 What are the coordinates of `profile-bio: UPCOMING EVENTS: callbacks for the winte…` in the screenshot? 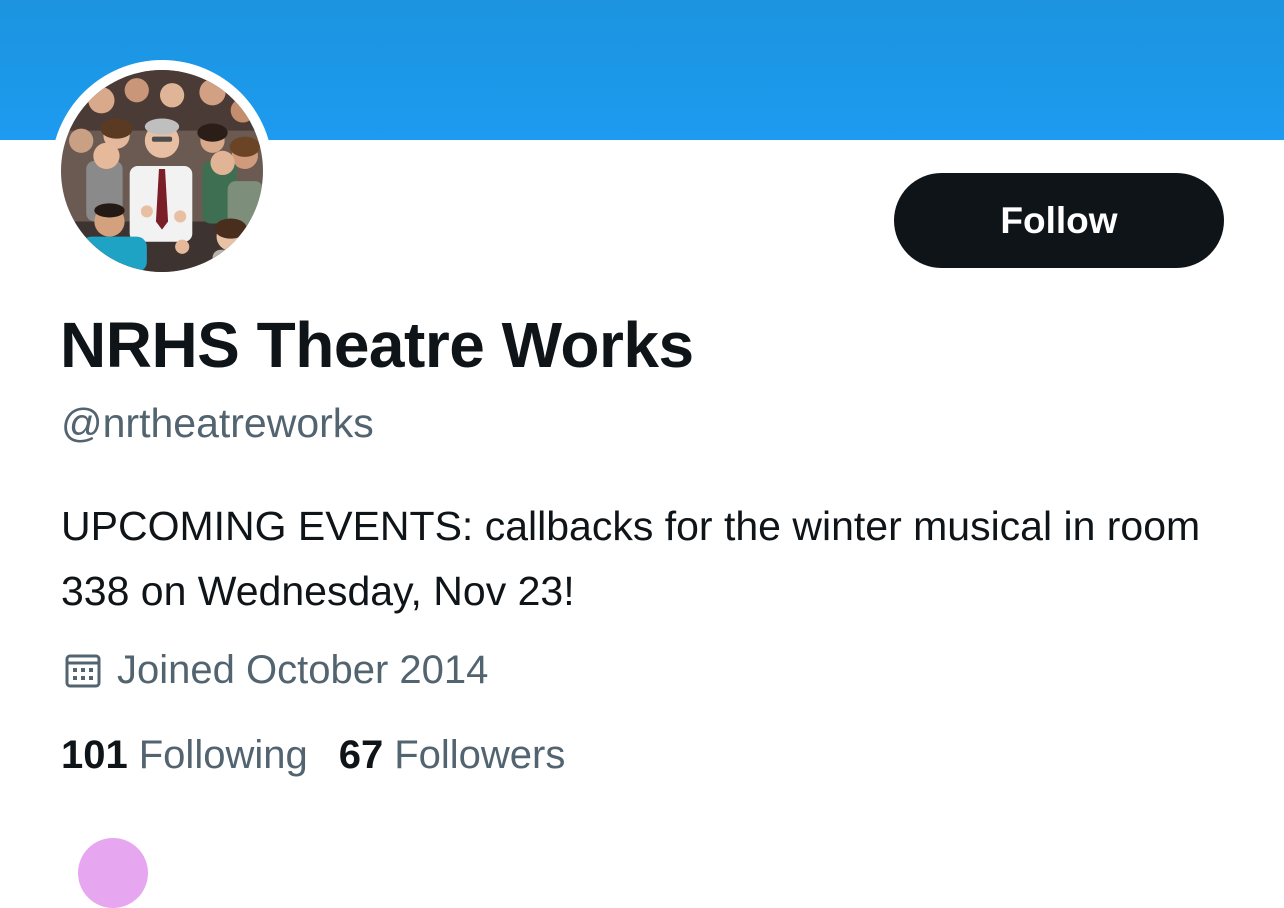 It's located at (631, 558).